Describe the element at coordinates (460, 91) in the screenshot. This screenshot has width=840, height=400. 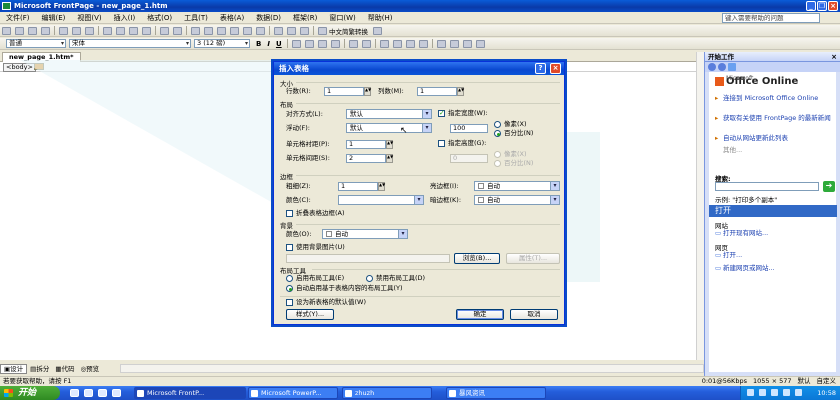
I see `cols-spinner: ▲▼` at that location.